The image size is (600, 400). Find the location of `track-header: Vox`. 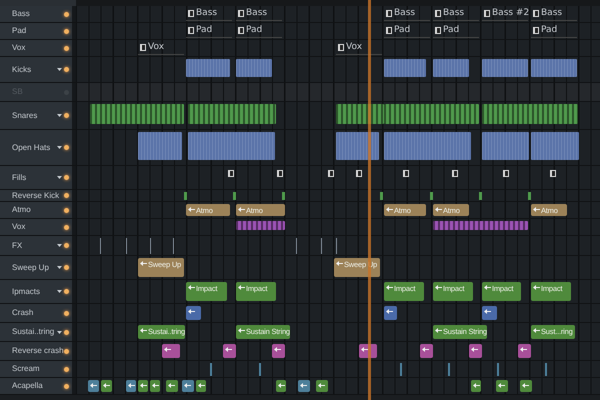

track-header: Vox is located at coordinates (36, 227).